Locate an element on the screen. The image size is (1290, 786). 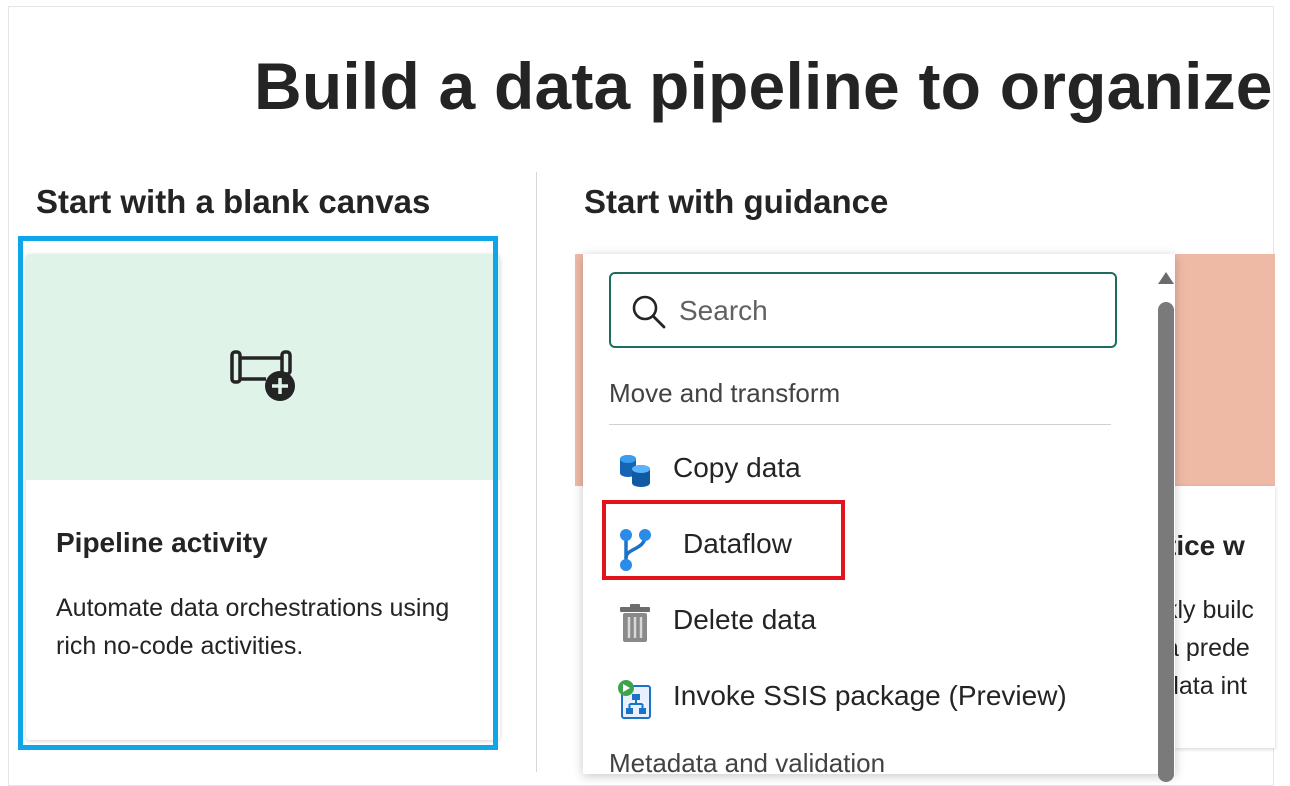
menu-item-copy-data: Copy data is located at coordinates (859, 468).